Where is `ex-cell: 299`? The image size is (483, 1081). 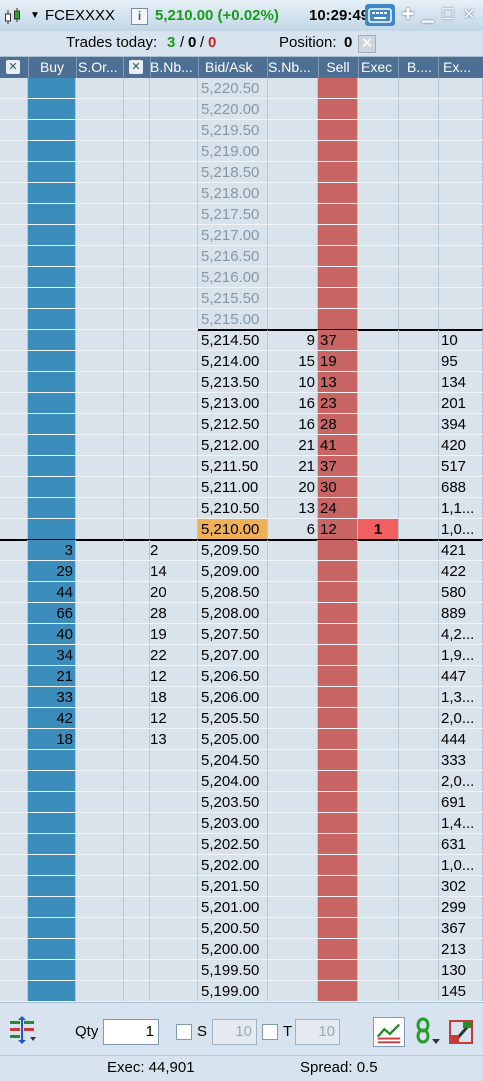 ex-cell: 299 is located at coordinates (461, 907).